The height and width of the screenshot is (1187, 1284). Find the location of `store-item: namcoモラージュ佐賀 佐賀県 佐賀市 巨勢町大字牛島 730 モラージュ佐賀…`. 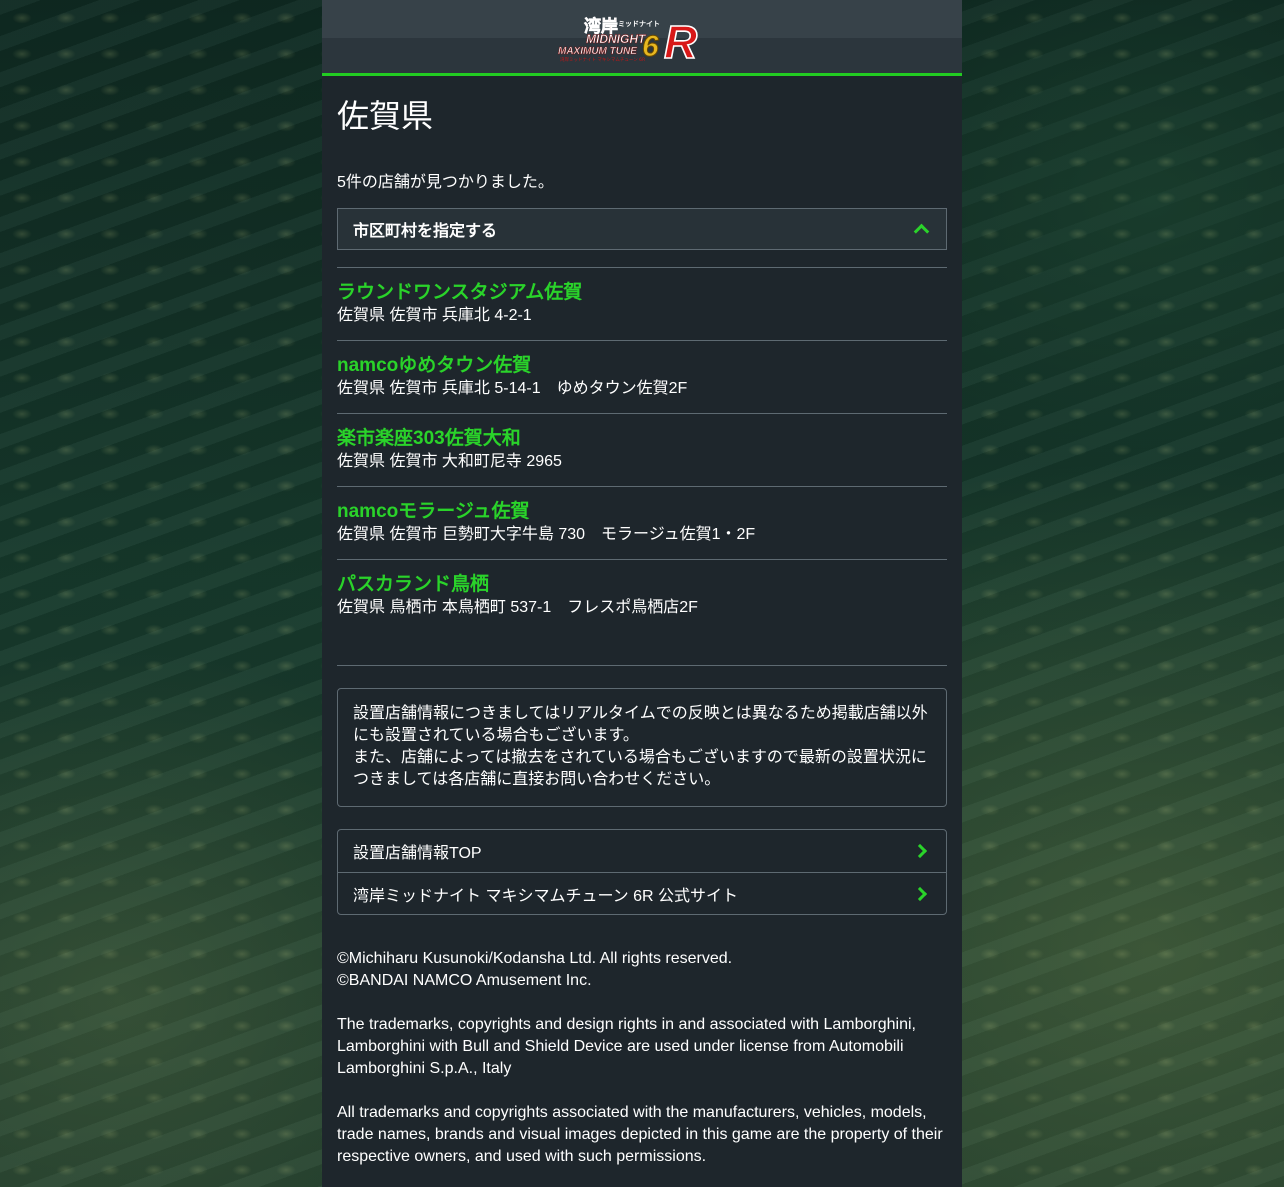

store-item: namcoモラージュ佐賀 佐賀県 佐賀市 巨勢町大字牛島 730 モラージュ佐賀… is located at coordinates (642, 523).